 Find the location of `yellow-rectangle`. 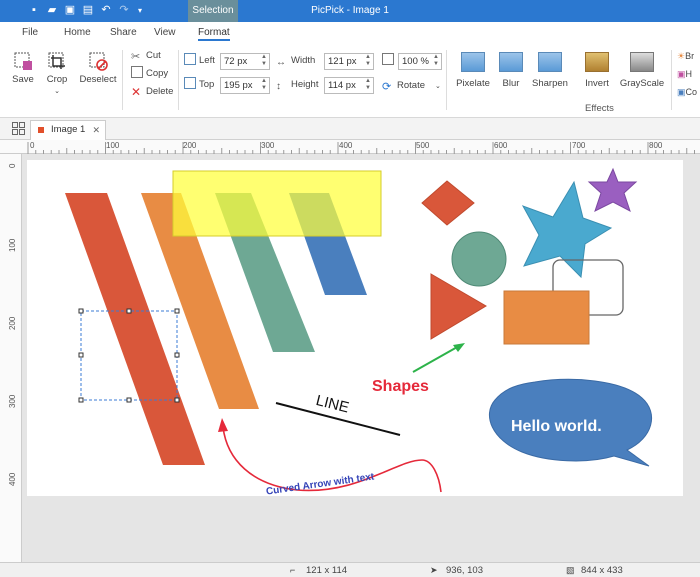

yellow-rectangle is located at coordinates (277, 203).